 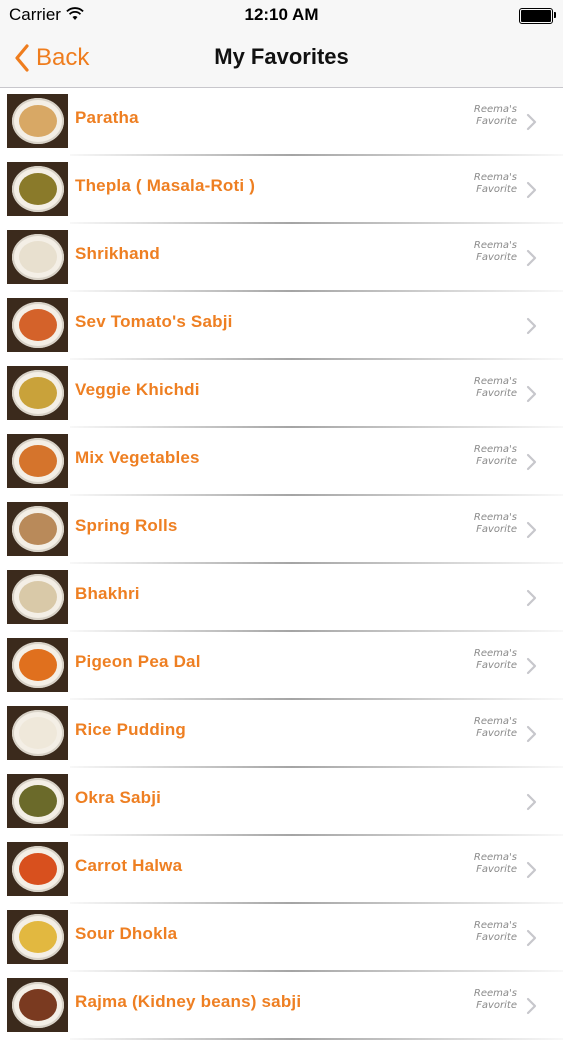 What do you see at coordinates (107, 593) in the screenshot?
I see `dish-title: Bhakhri` at bounding box center [107, 593].